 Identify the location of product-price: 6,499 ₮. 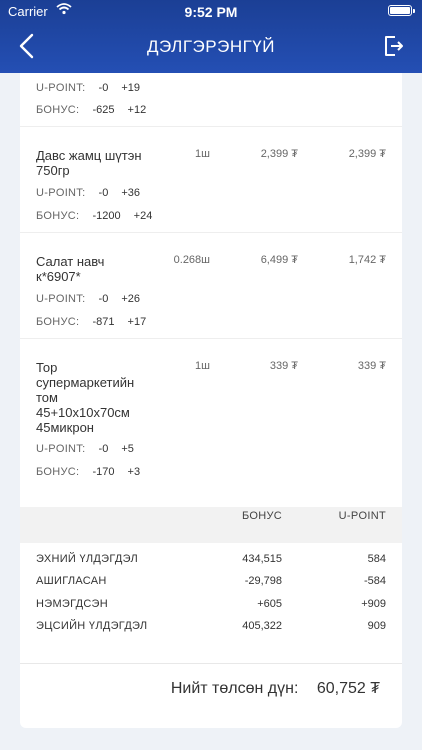
(279, 260).